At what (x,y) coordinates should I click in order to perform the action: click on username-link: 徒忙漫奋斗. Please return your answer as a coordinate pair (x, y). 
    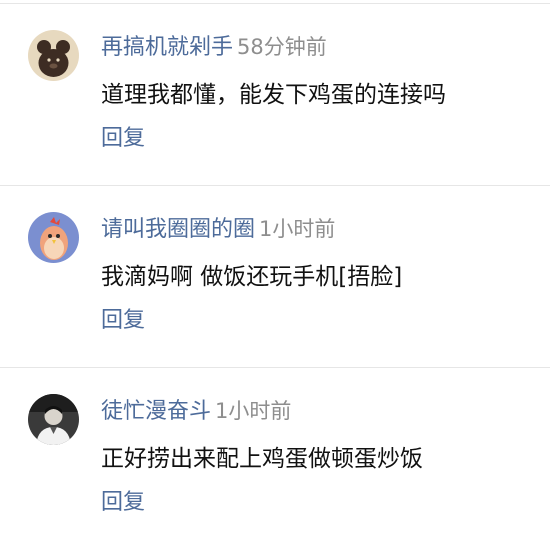
    Looking at the image, I should click on (156, 411).